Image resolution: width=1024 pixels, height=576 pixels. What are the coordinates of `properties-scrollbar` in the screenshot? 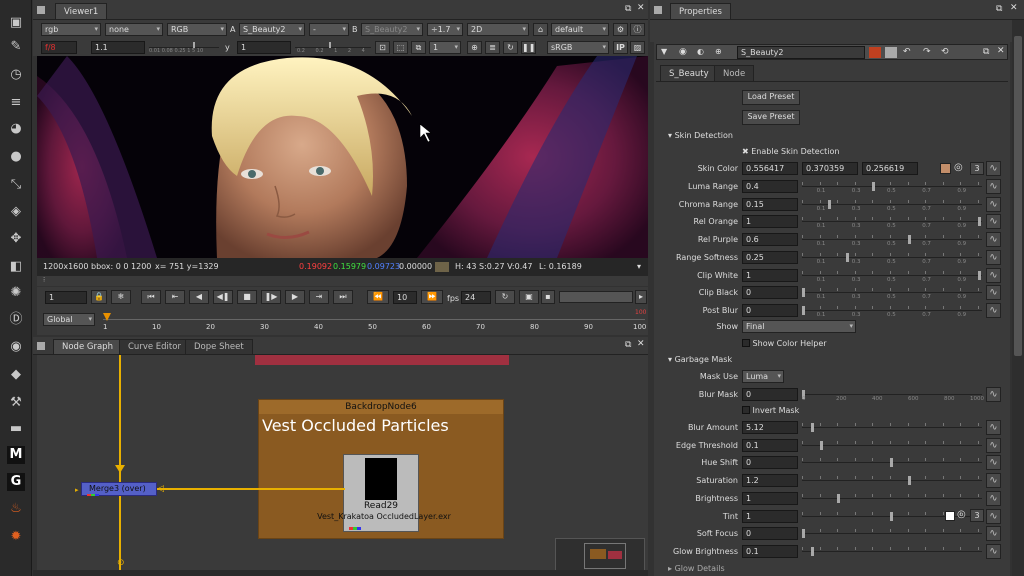 It's located at (1018, 298).